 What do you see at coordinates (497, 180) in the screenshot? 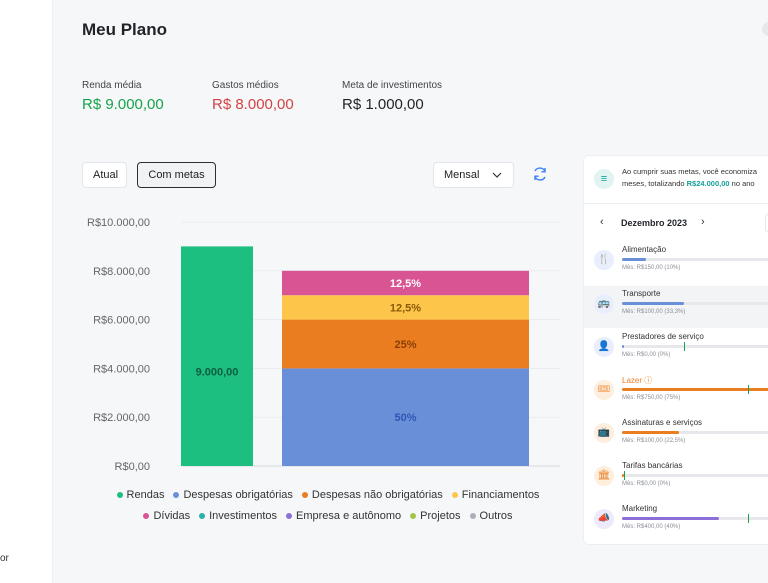
I see `chevron-down-icon` at bounding box center [497, 180].